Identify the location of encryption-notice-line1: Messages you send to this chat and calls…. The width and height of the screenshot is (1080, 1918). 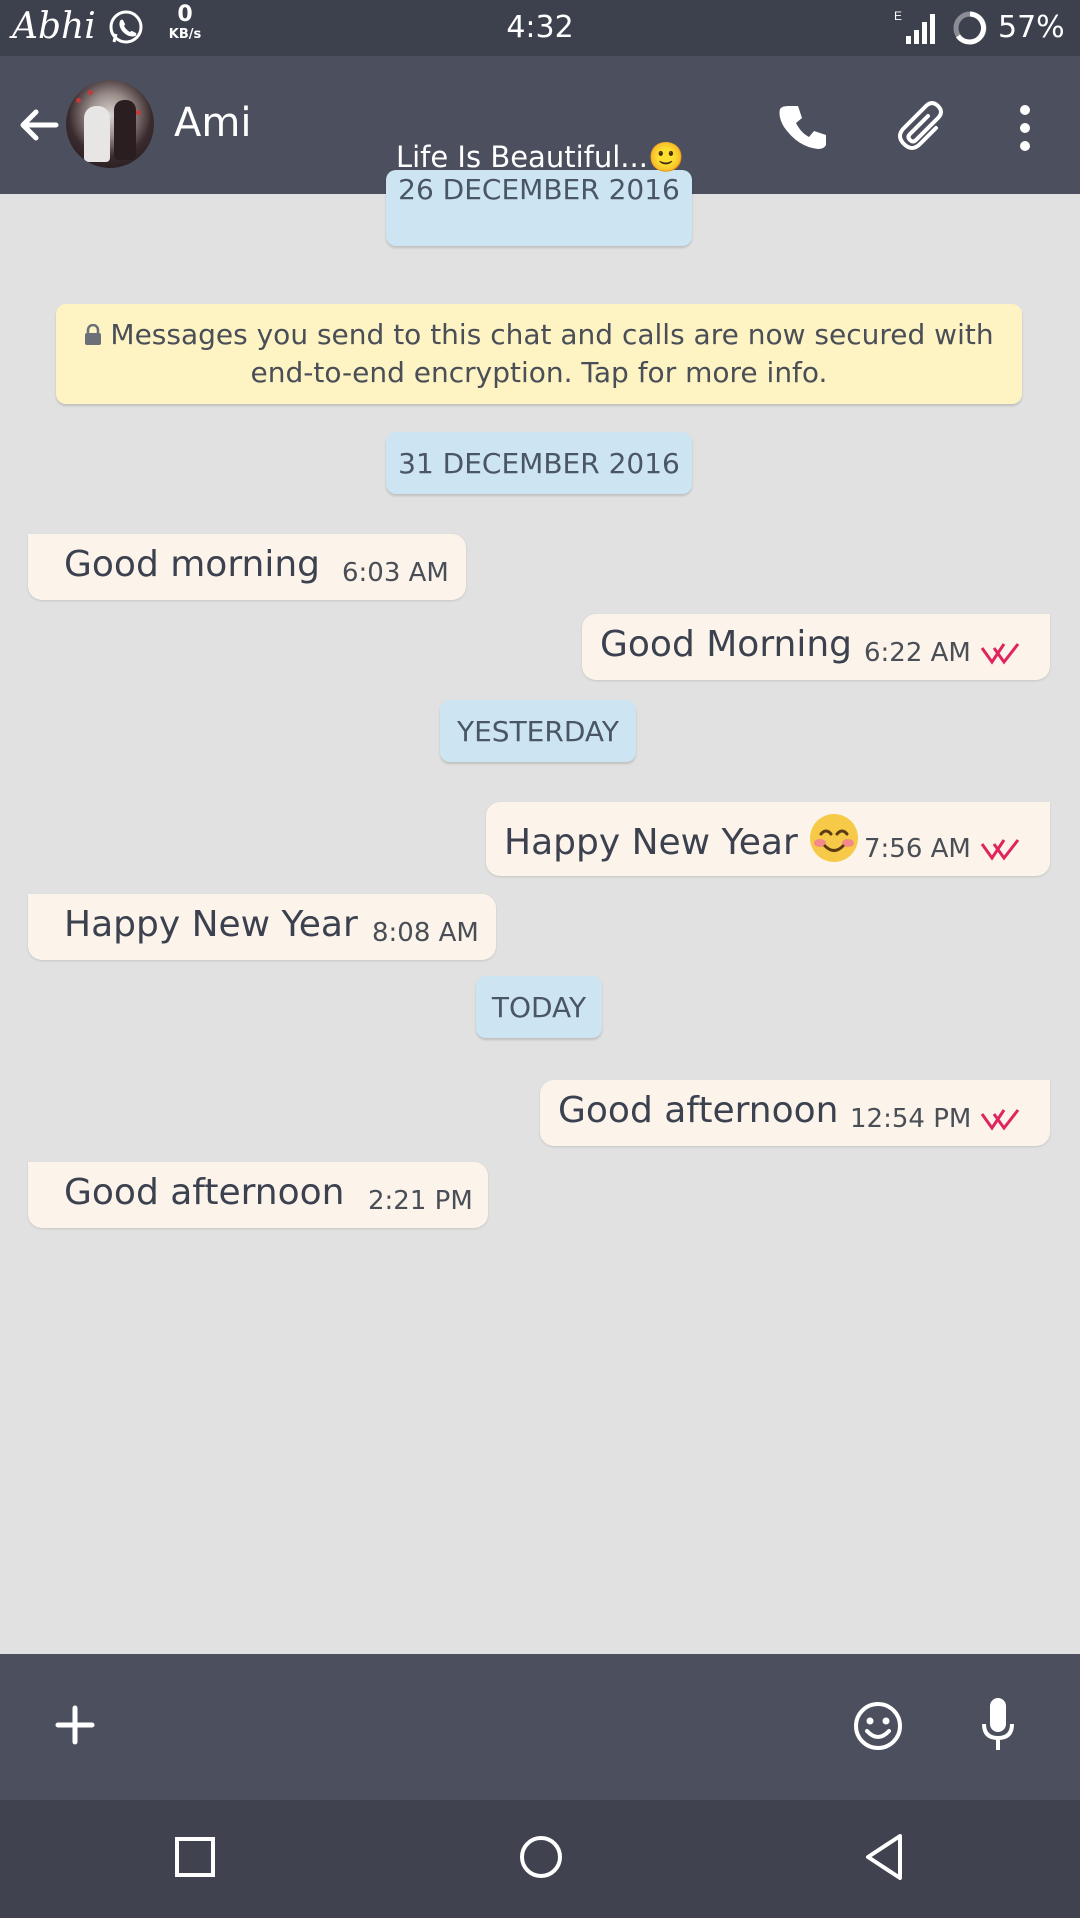
(552, 334).